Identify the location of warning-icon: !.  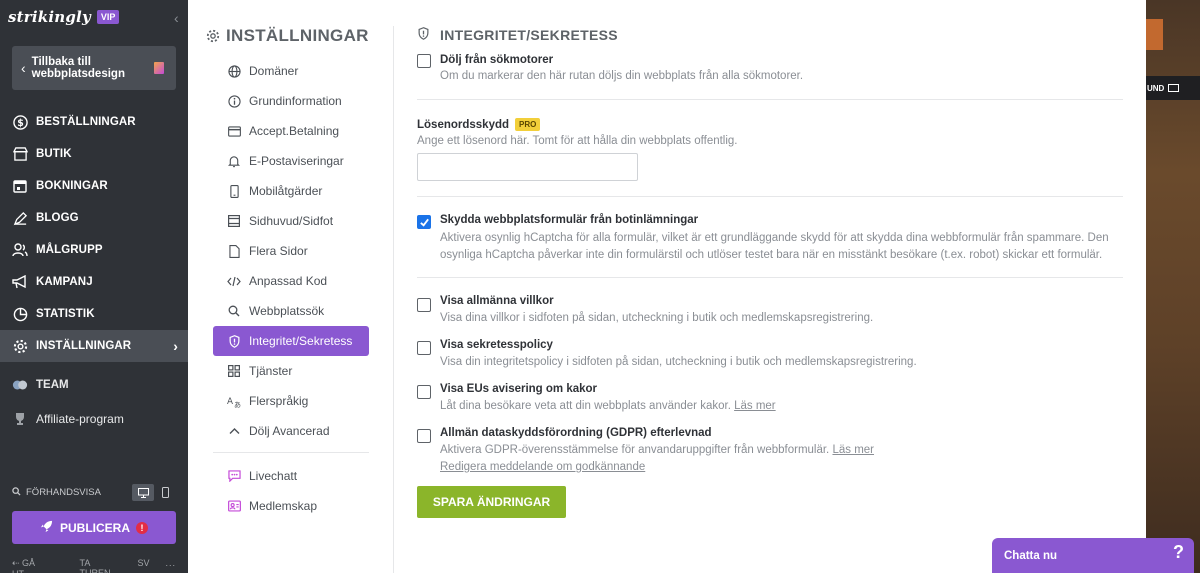
(142, 527).